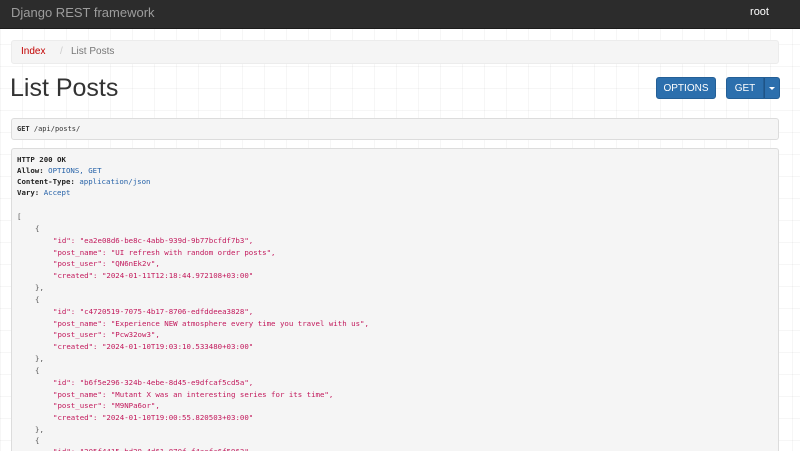 This screenshot has width=800, height=451. I want to click on header-key: Allow:, so click(30, 170).